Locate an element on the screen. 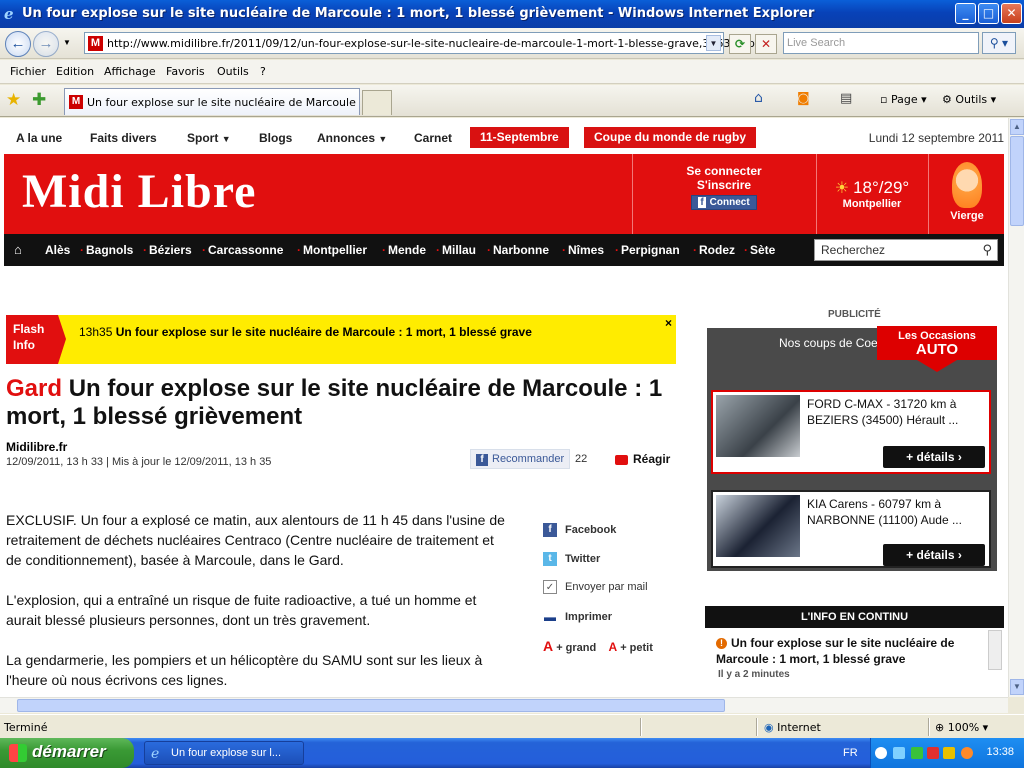  nav-blogs: Blogs is located at coordinates (275, 138).